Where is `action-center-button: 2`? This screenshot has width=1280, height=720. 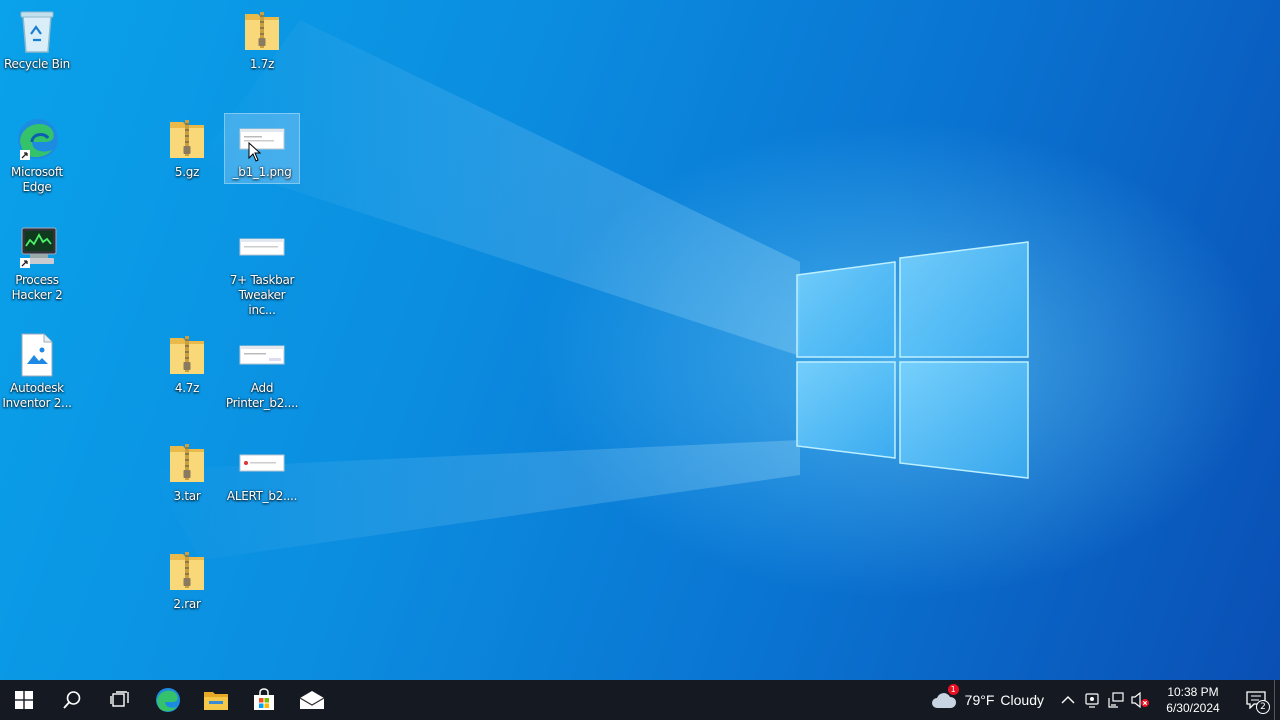
action-center-button: 2 is located at coordinates (1256, 700).